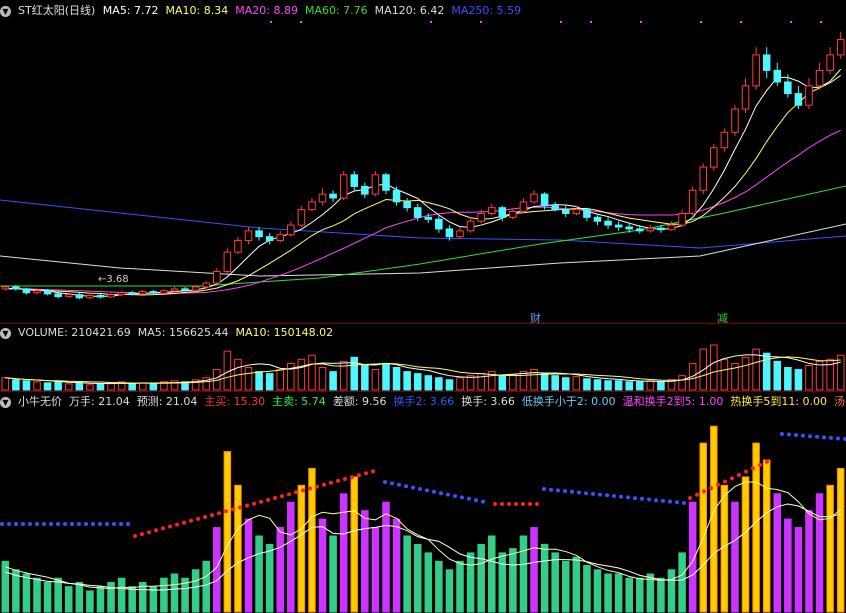  Describe the element at coordinates (568, 401) in the screenshot. I see `legend-item: 低换手小于2: 0.00` at that location.